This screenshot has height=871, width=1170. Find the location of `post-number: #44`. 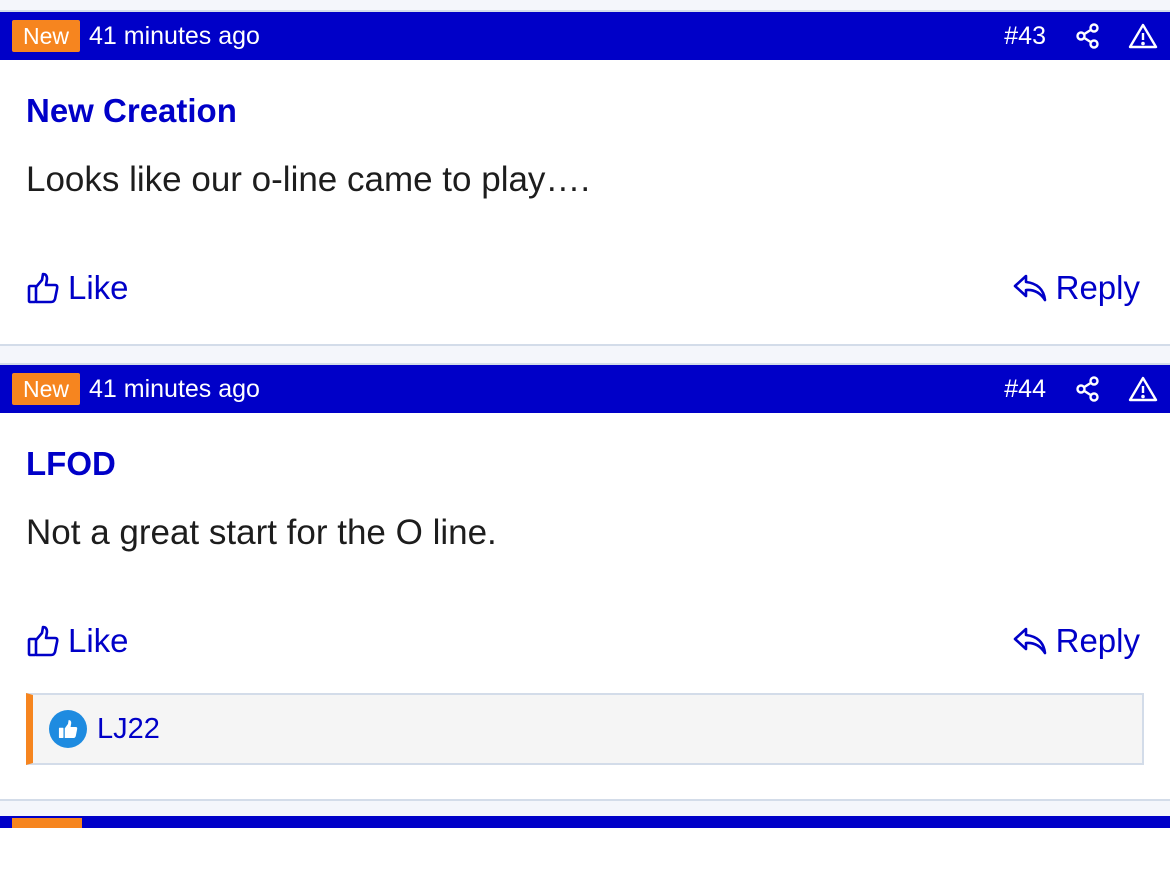

post-number: #44 is located at coordinates (1025, 389).